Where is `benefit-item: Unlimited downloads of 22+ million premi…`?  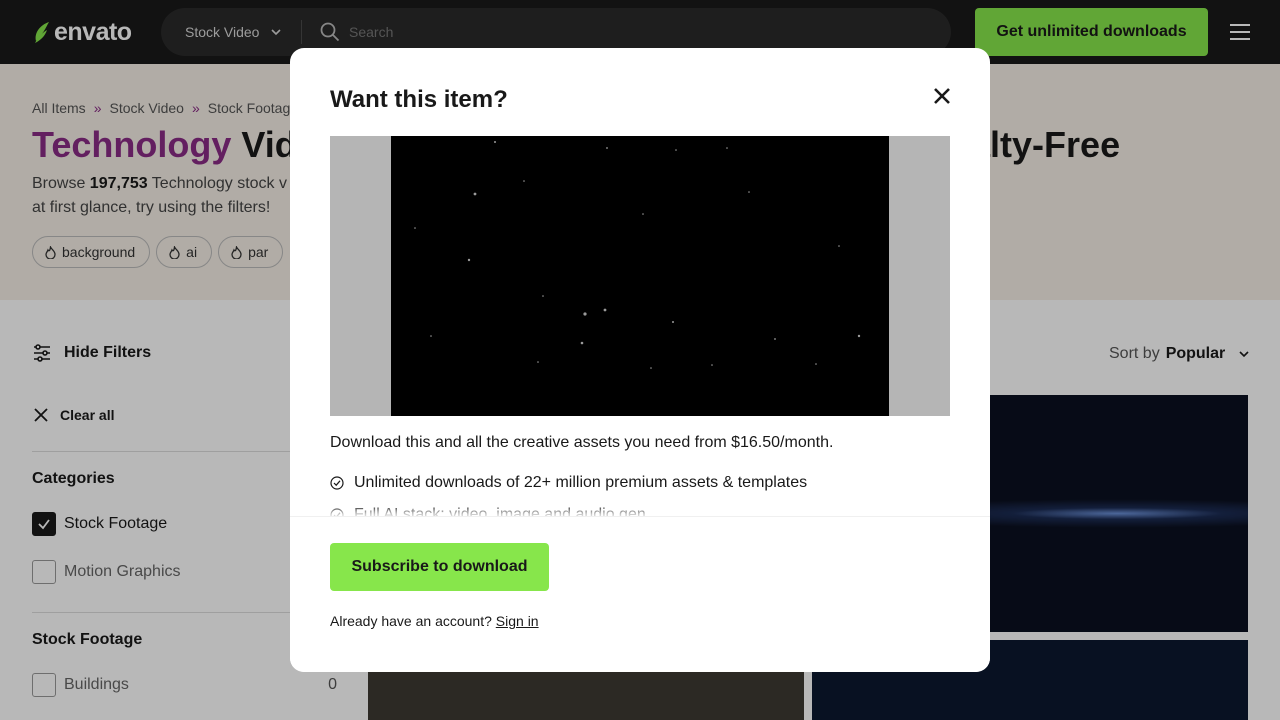
benefit-item: Unlimited downloads of 22+ million premi… is located at coordinates (568, 483).